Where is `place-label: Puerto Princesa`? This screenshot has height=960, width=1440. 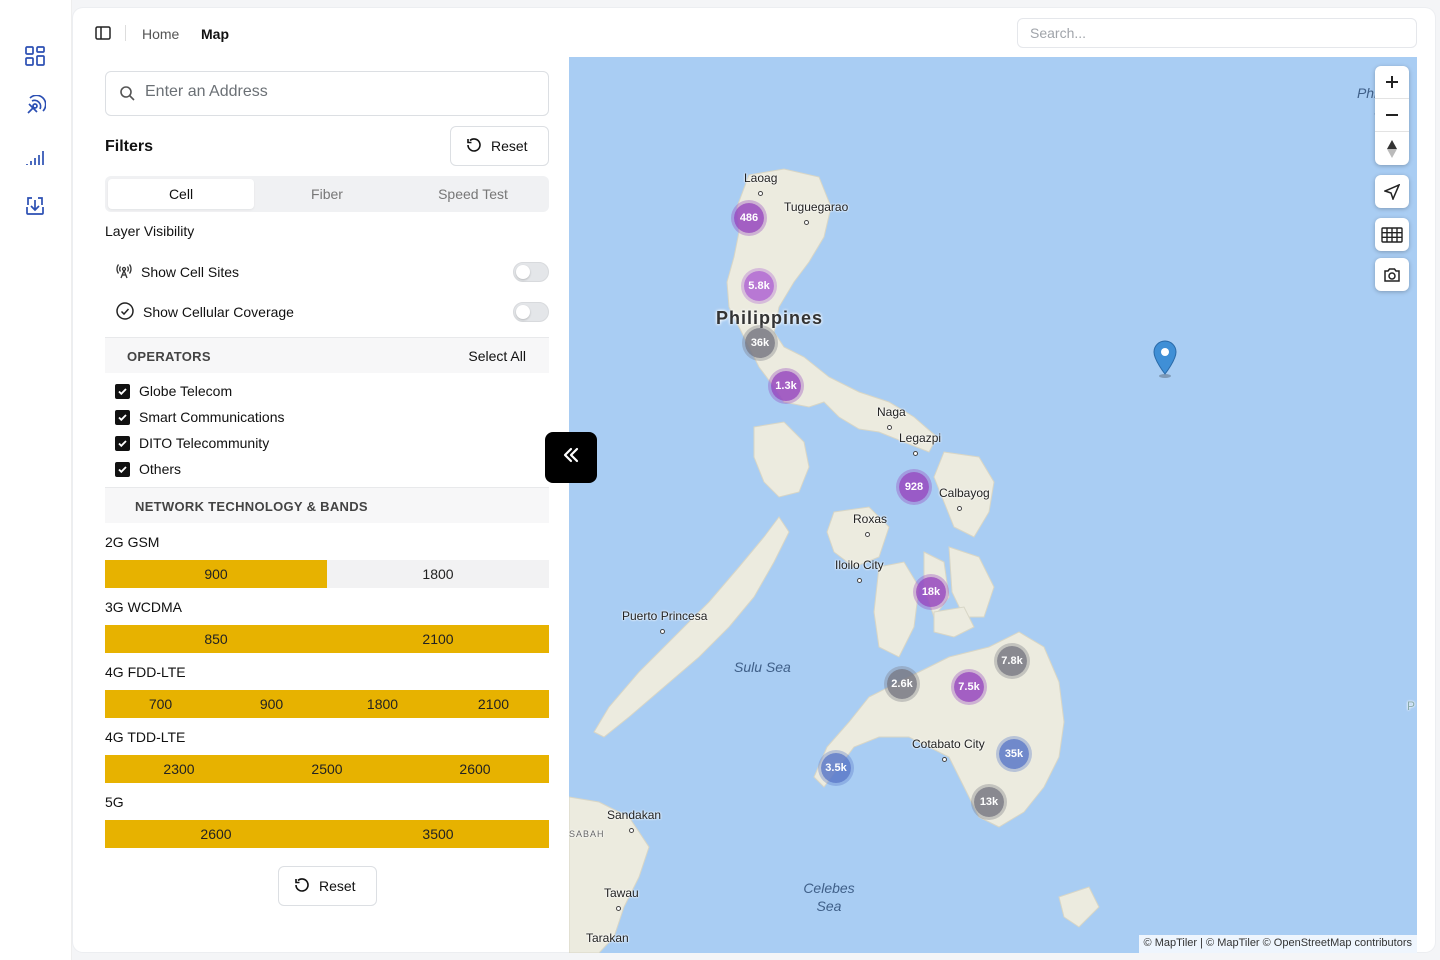
place-label: Puerto Princesa is located at coordinates (664, 623).